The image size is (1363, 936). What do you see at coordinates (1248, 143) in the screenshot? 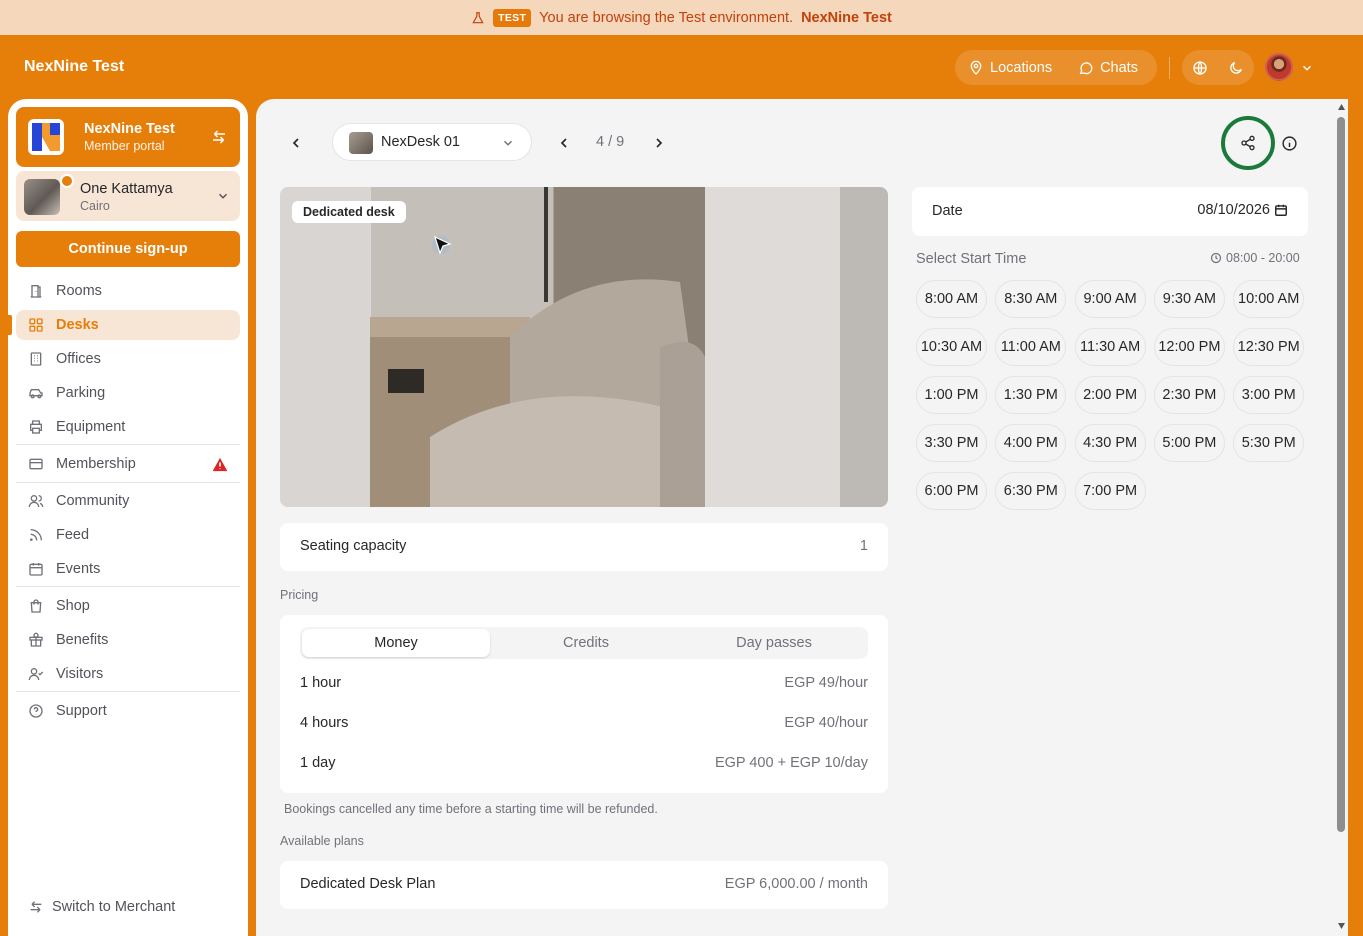
I see `share-button` at bounding box center [1248, 143].